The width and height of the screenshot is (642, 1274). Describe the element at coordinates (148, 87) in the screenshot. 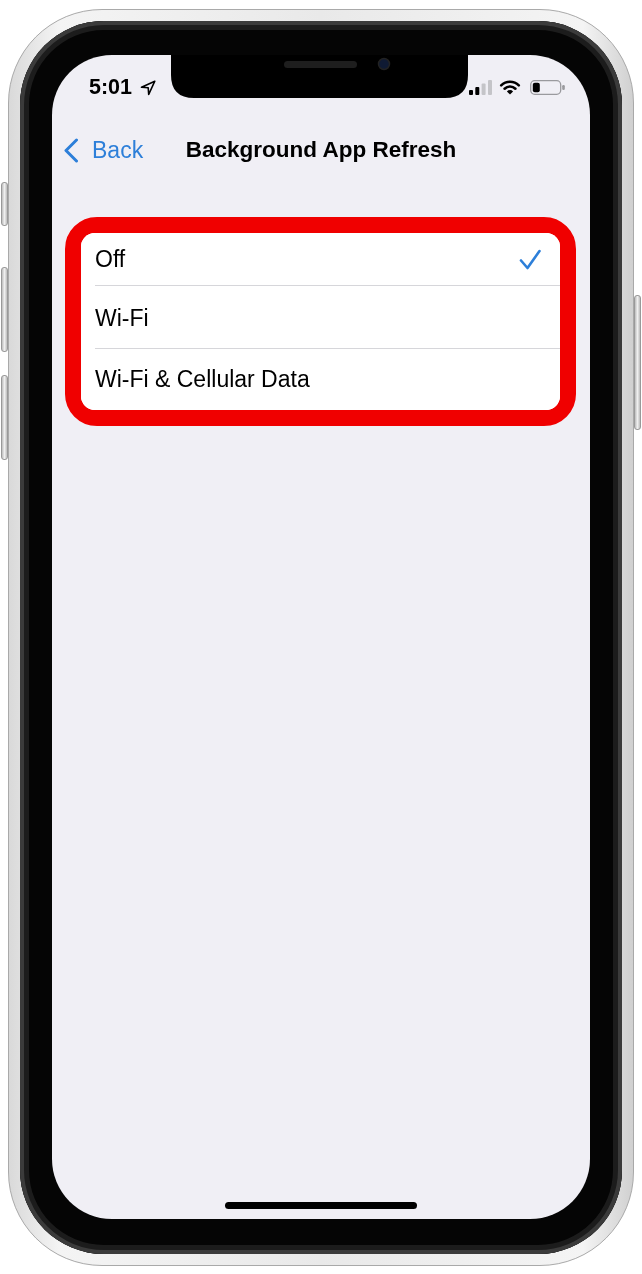

I see `location-arrow-icon` at that location.